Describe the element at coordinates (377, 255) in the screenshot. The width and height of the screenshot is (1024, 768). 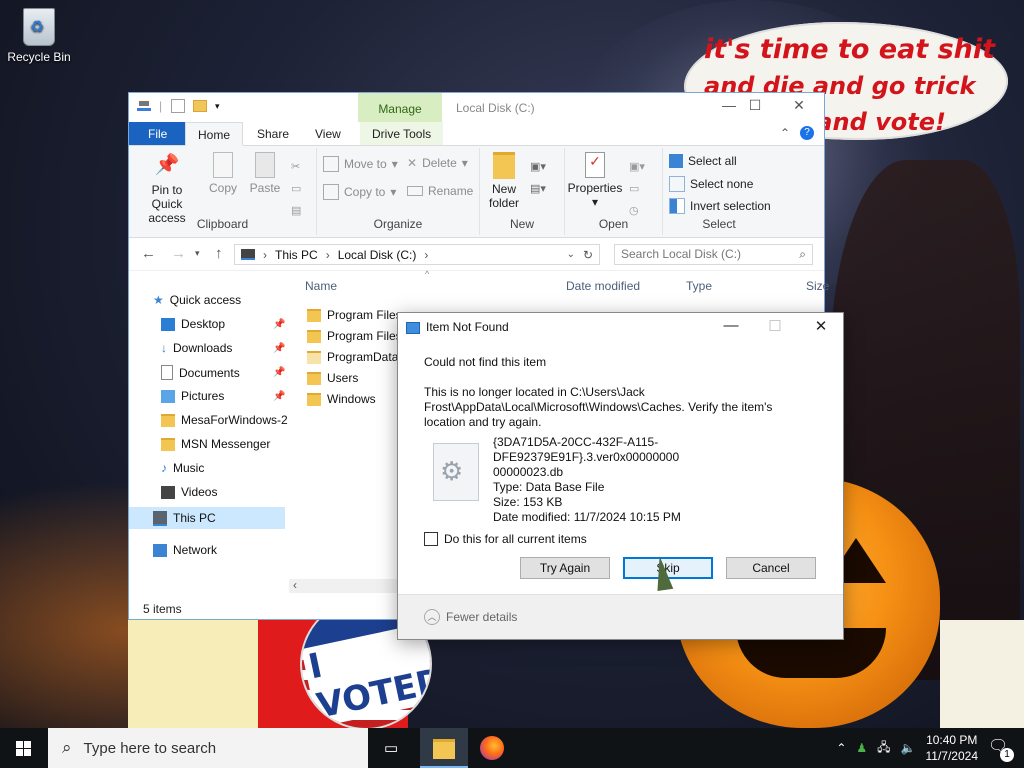
I see `breadcrumb-local-disk: Local Disk (C:)` at that location.